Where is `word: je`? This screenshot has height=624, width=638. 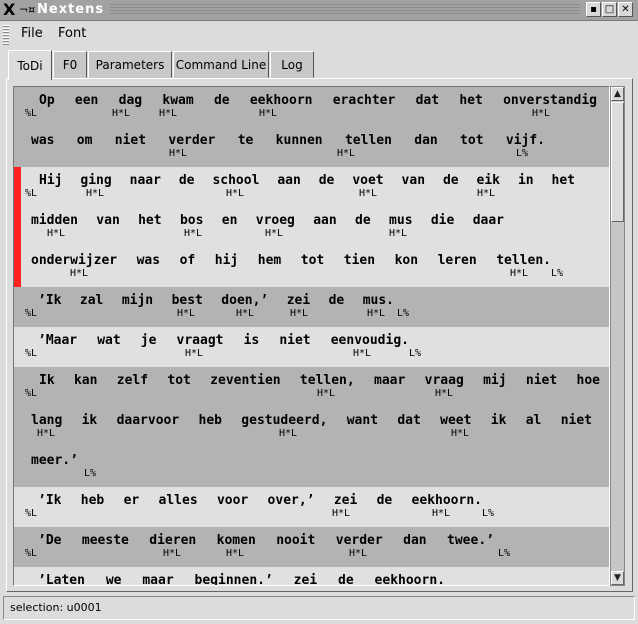
word: je is located at coordinates (149, 340).